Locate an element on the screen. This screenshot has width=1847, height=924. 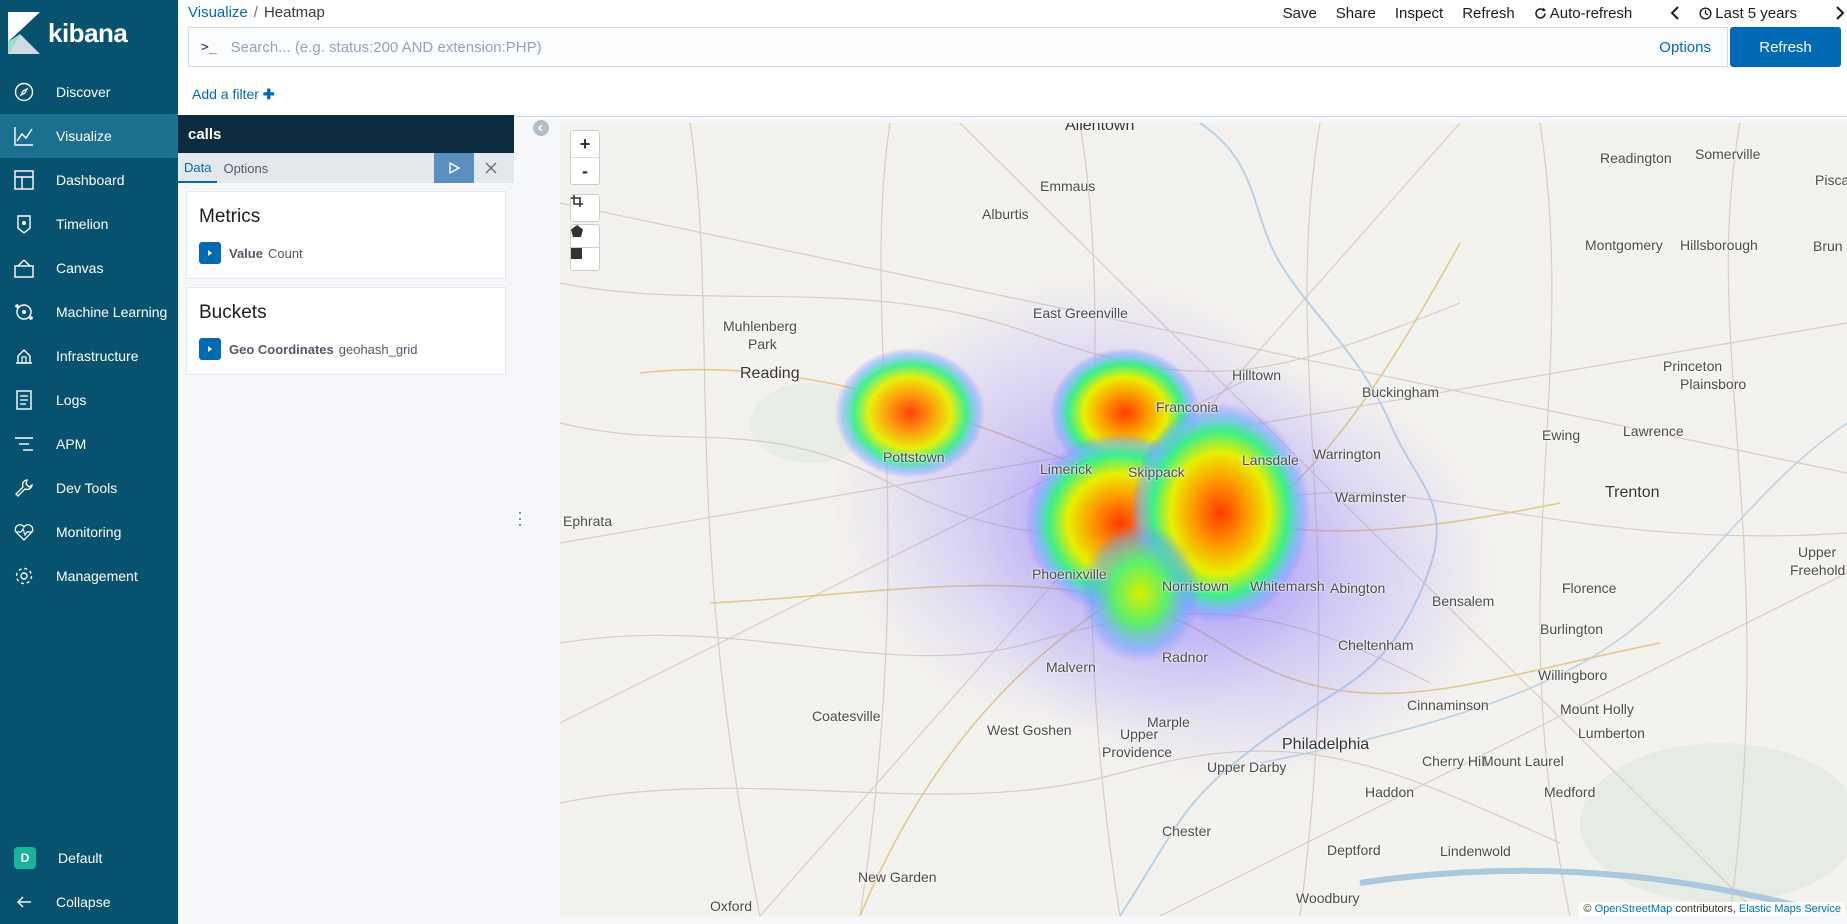
city-label: East Greenville is located at coordinates (1080, 313).